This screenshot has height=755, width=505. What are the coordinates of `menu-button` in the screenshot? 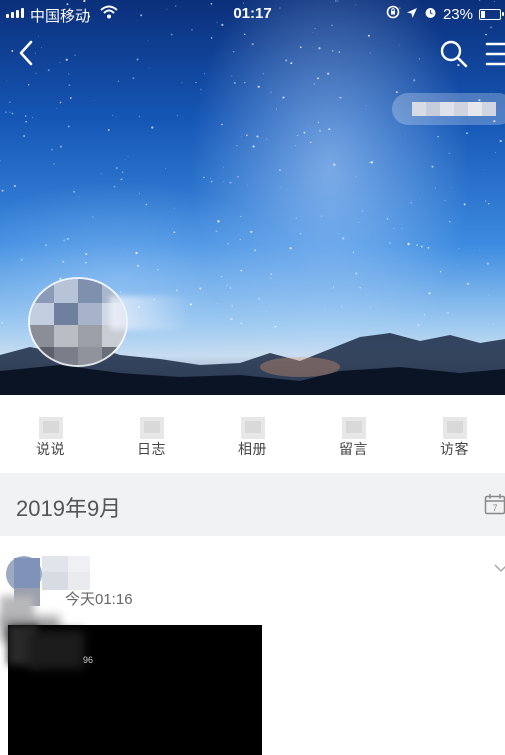 It's located at (494, 54).